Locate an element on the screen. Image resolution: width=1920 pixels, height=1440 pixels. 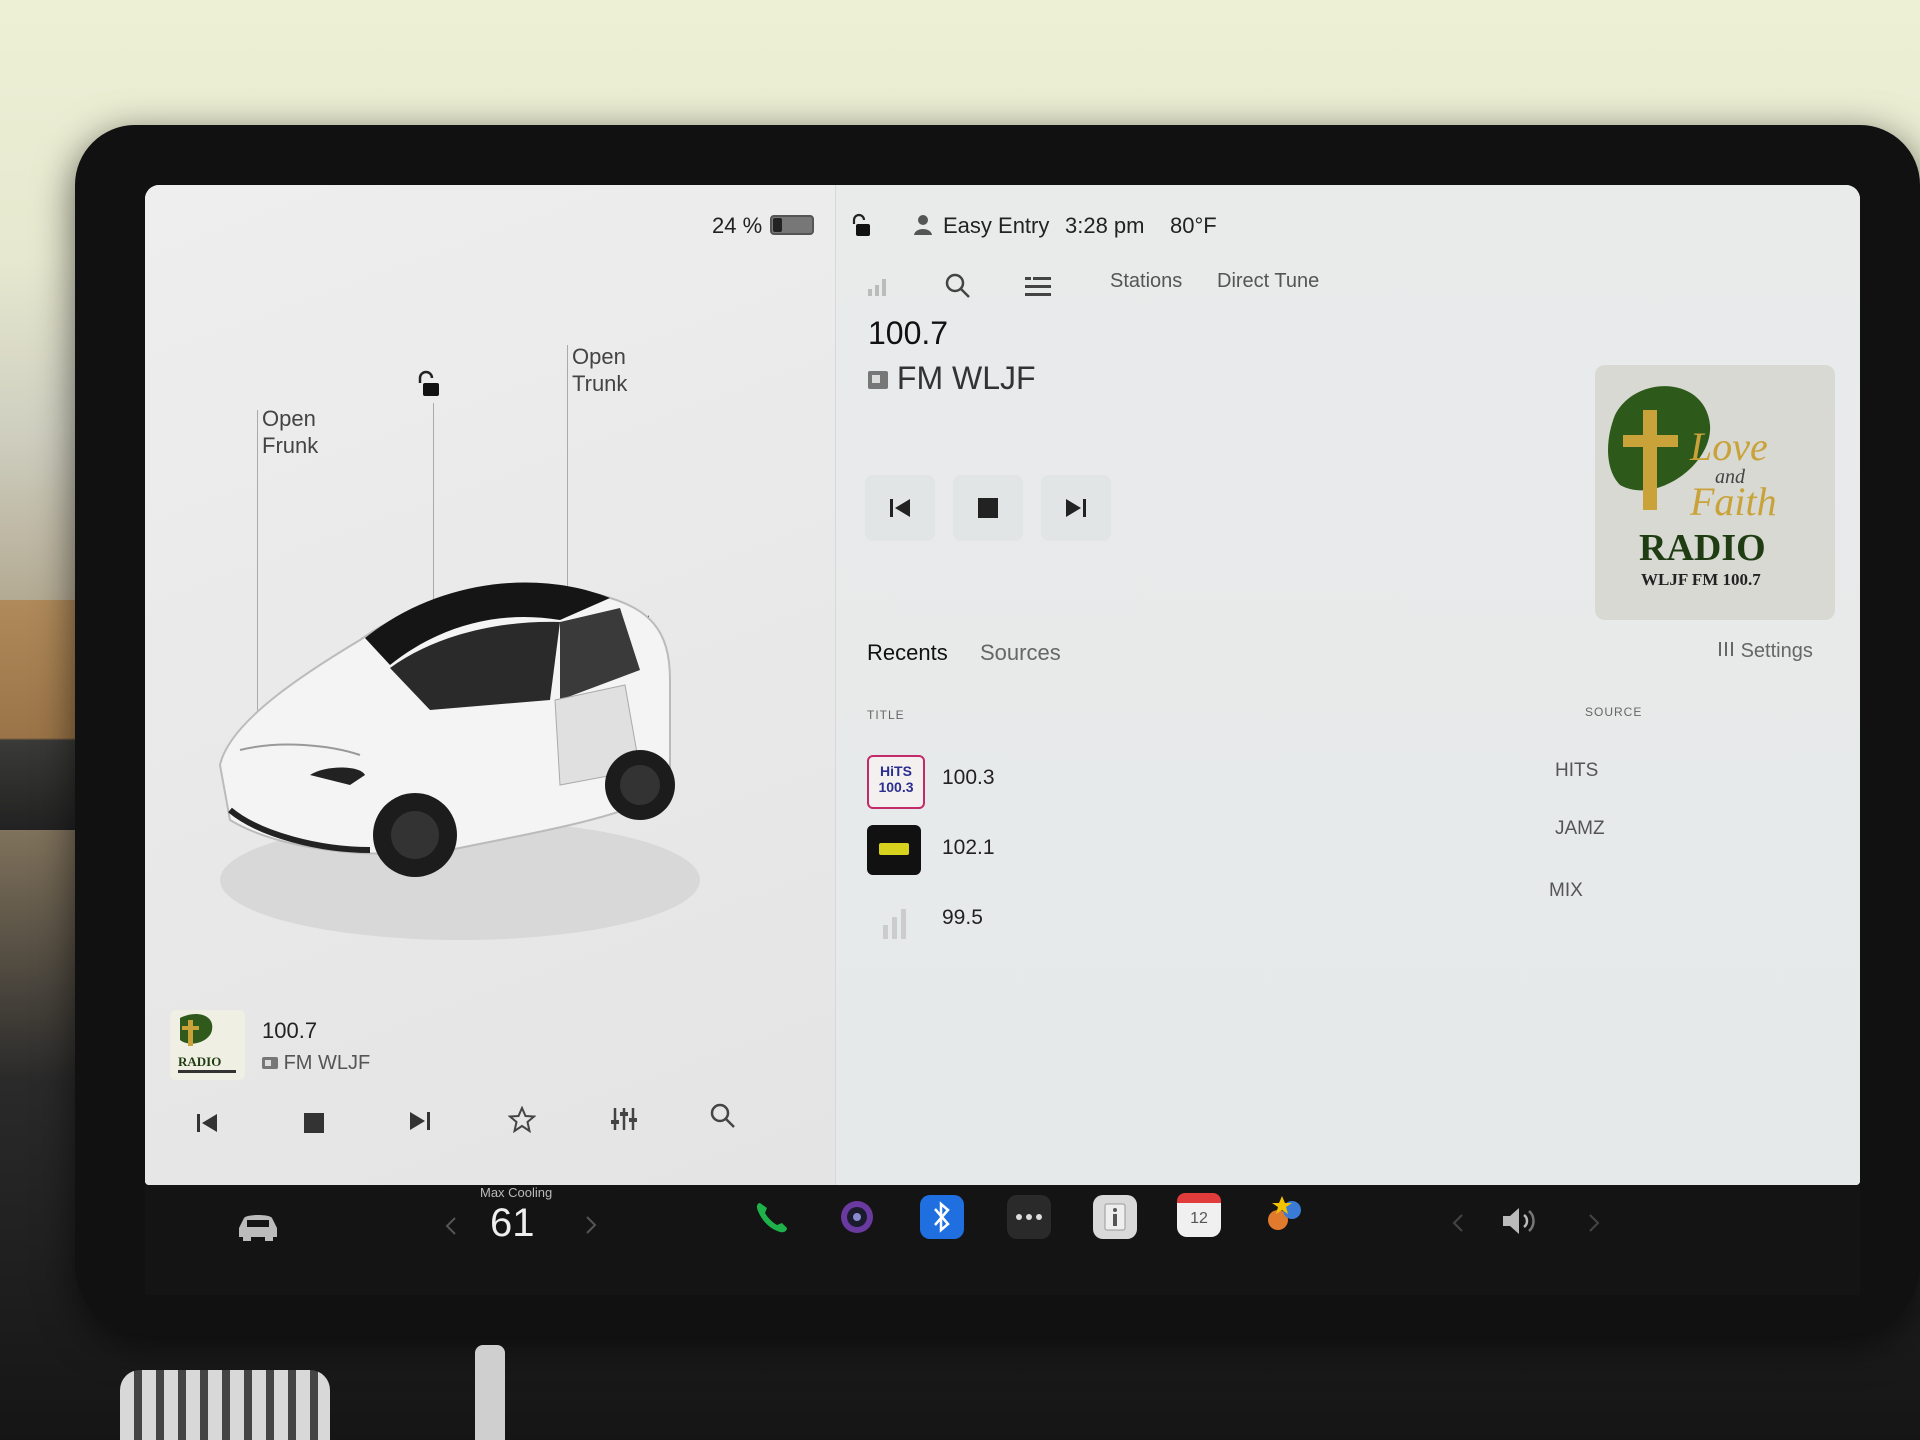
list-icon is located at coordinates (1038, 286).